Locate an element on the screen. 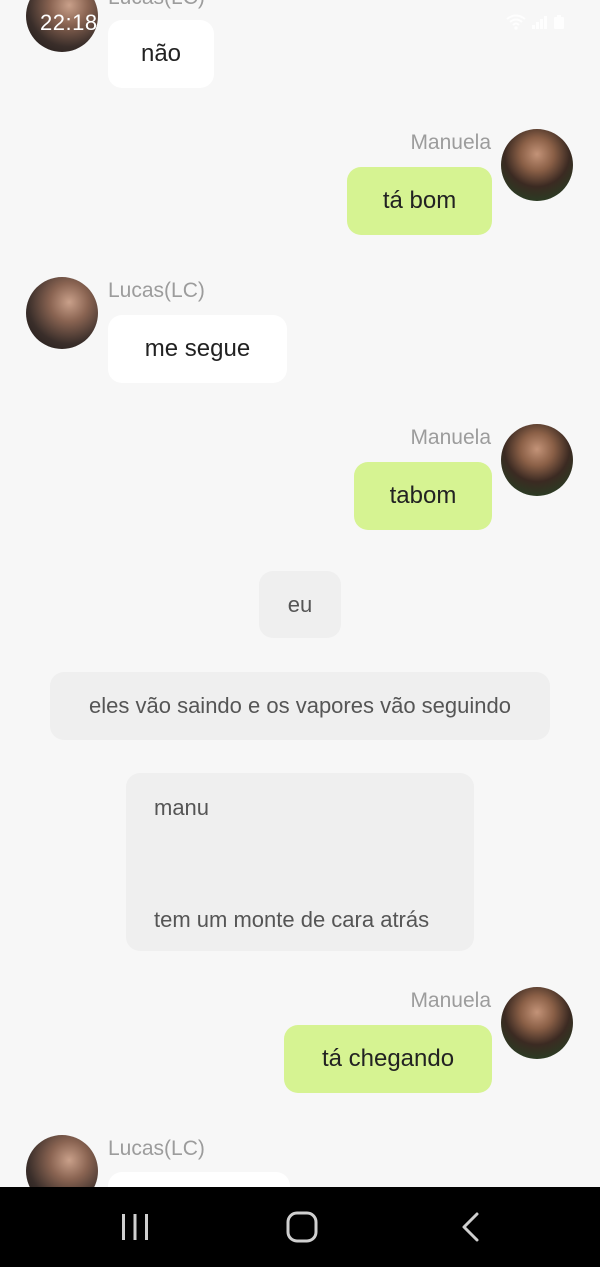  recent-apps-icon is located at coordinates (135, 1227).